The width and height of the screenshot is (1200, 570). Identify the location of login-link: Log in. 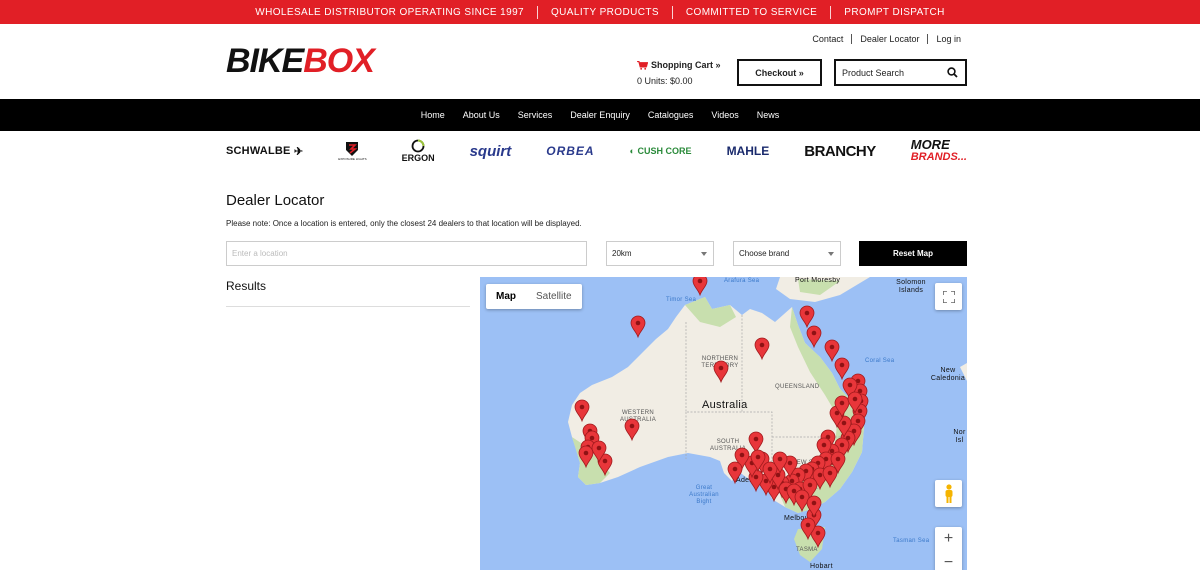
(944, 39).